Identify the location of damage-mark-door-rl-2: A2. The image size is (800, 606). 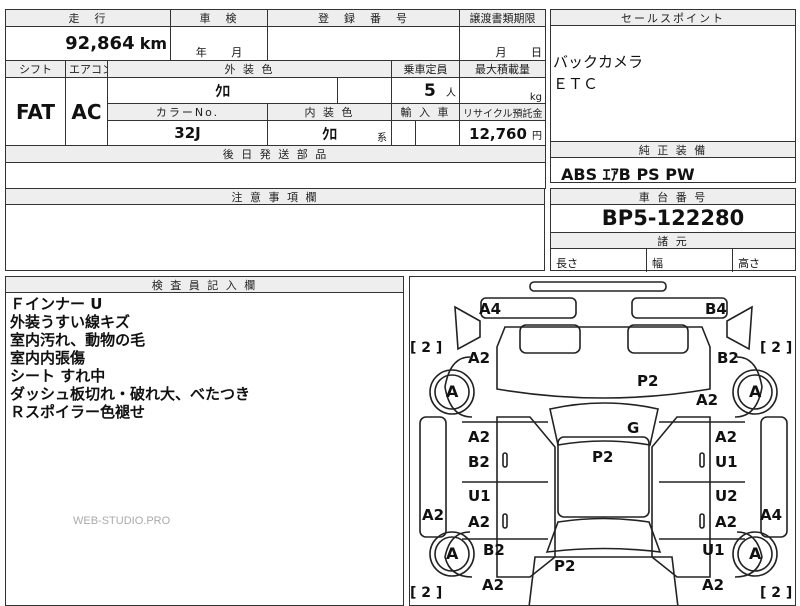
(479, 522).